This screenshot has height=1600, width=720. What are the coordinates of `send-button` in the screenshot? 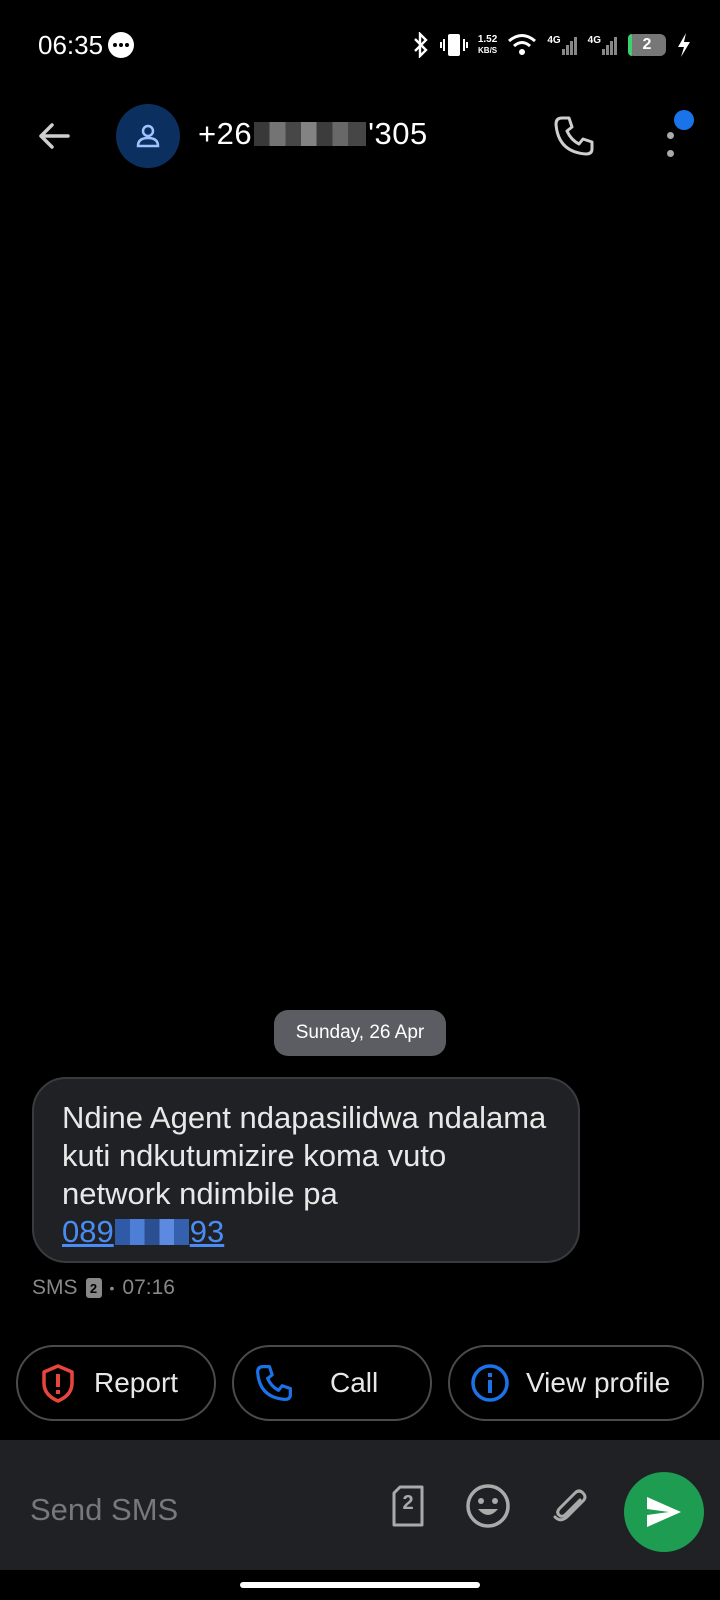 It's located at (664, 1512).